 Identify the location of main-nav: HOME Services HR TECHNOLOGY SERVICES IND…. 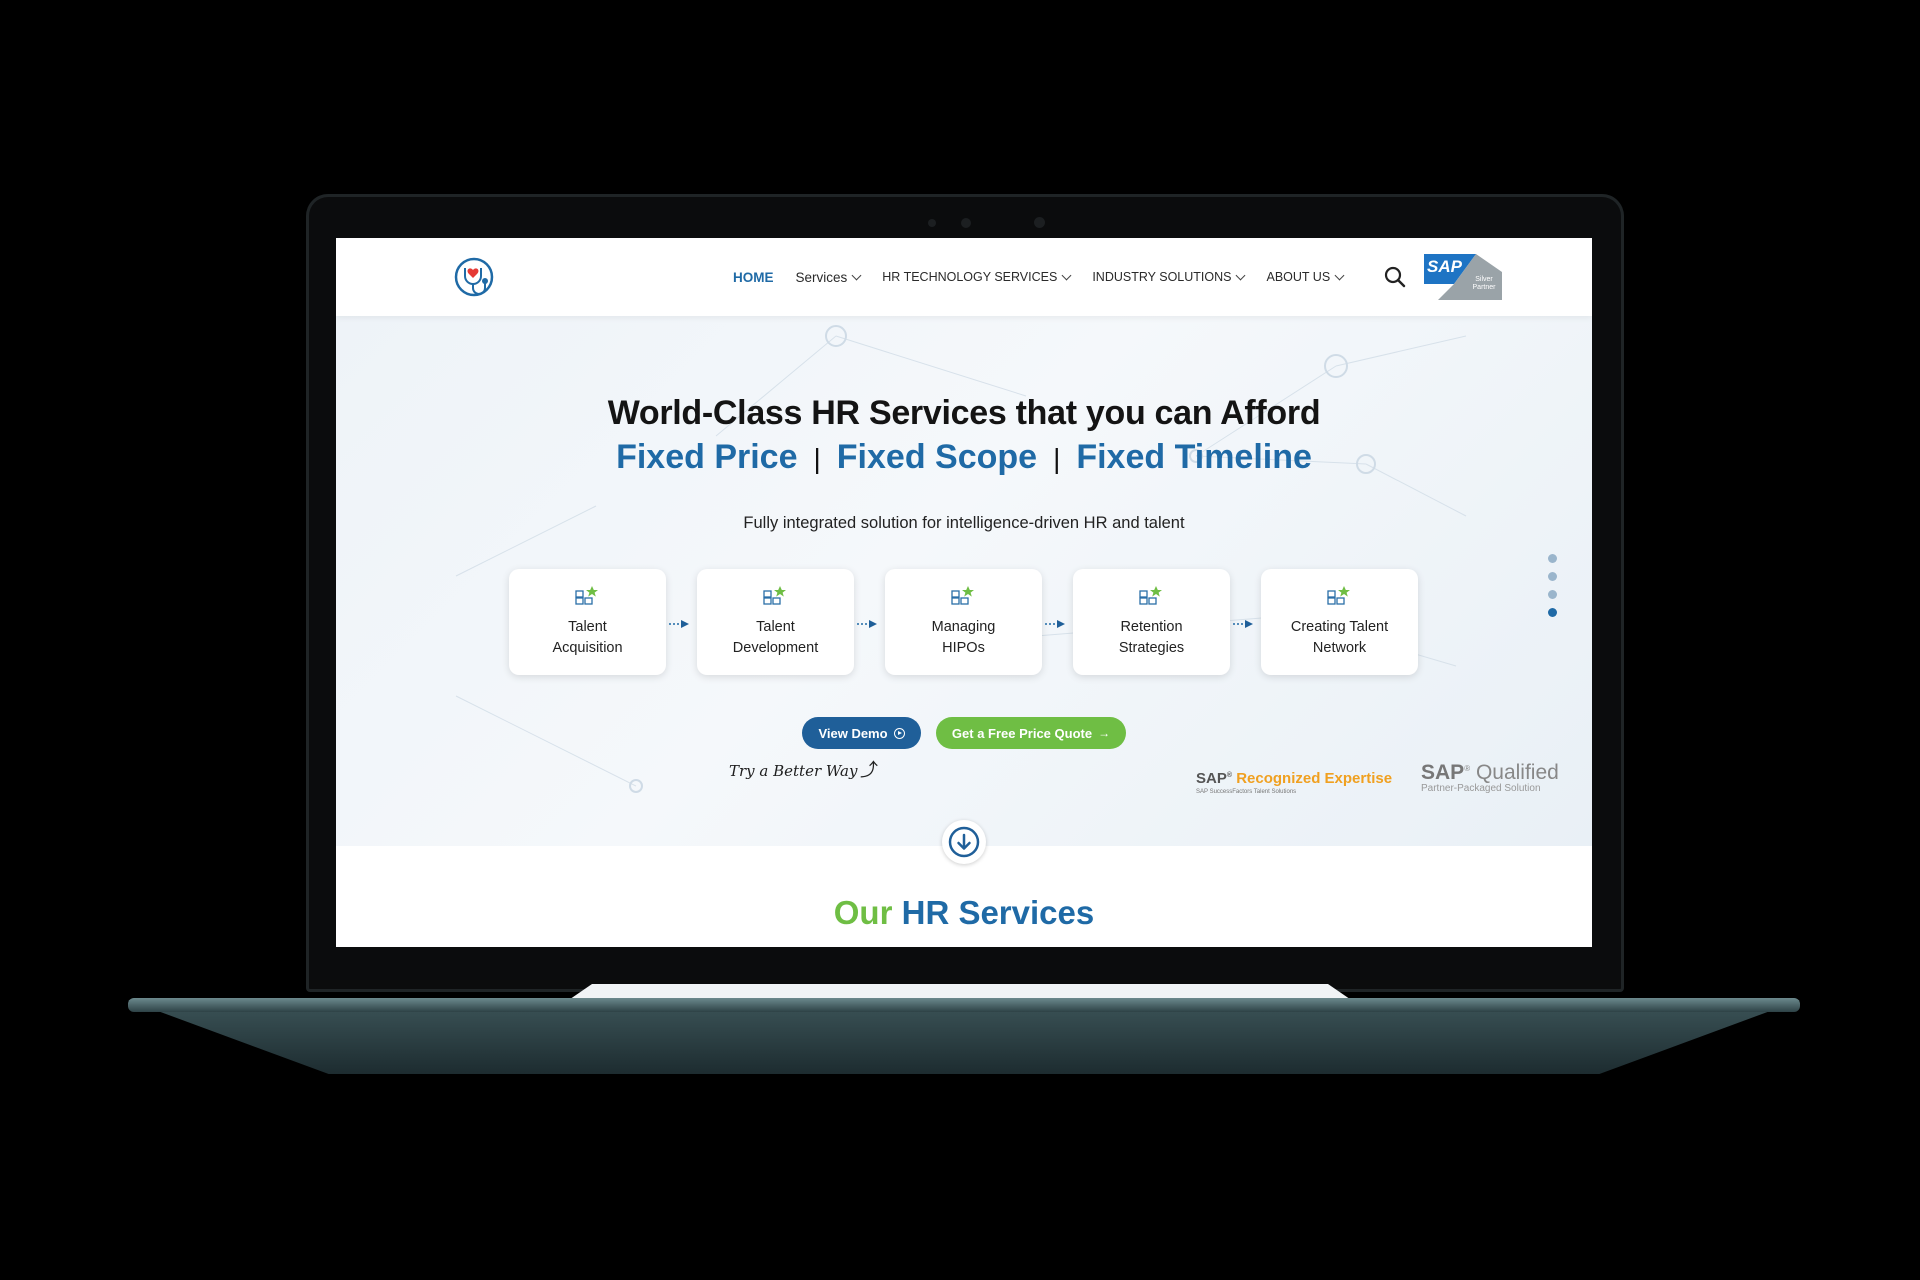
(1049, 277).